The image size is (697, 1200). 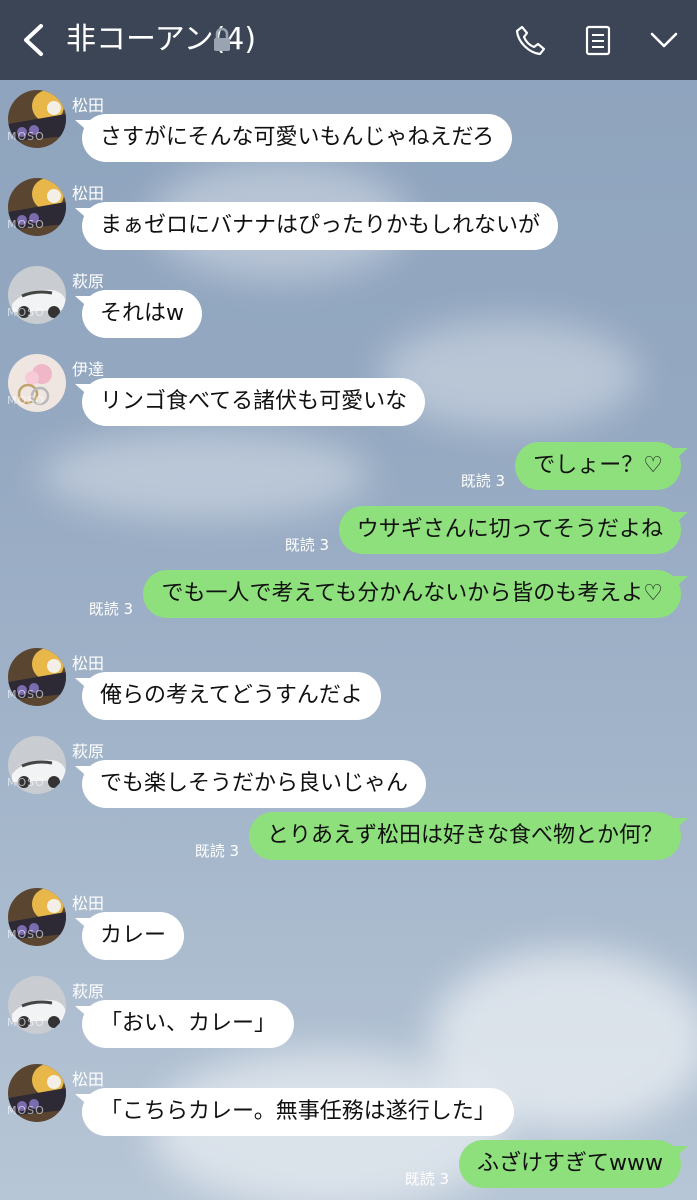 I want to click on outgoing-message: でも一人で考えても分かんないから皆のも考えよ♡ 既読 3, so click(x=348, y=598).